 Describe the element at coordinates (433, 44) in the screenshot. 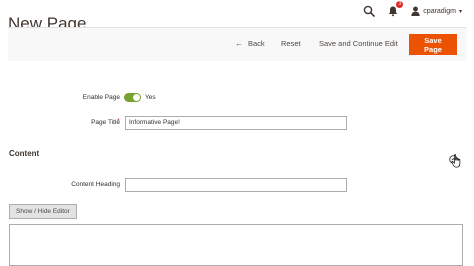

I see `save-page-button: Save Page` at that location.